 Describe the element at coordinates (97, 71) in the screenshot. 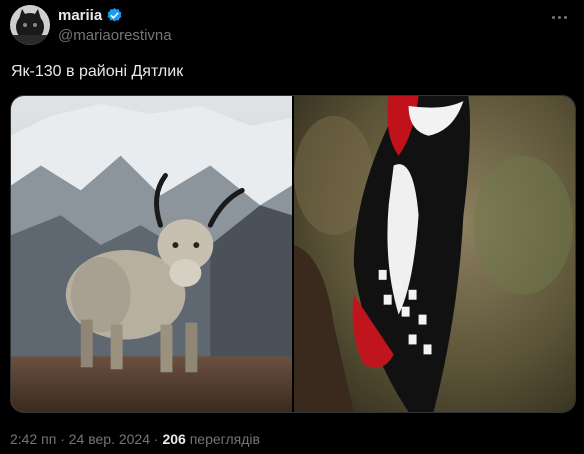

I see `tweet-text: Як-130 в районі Дятлик` at that location.